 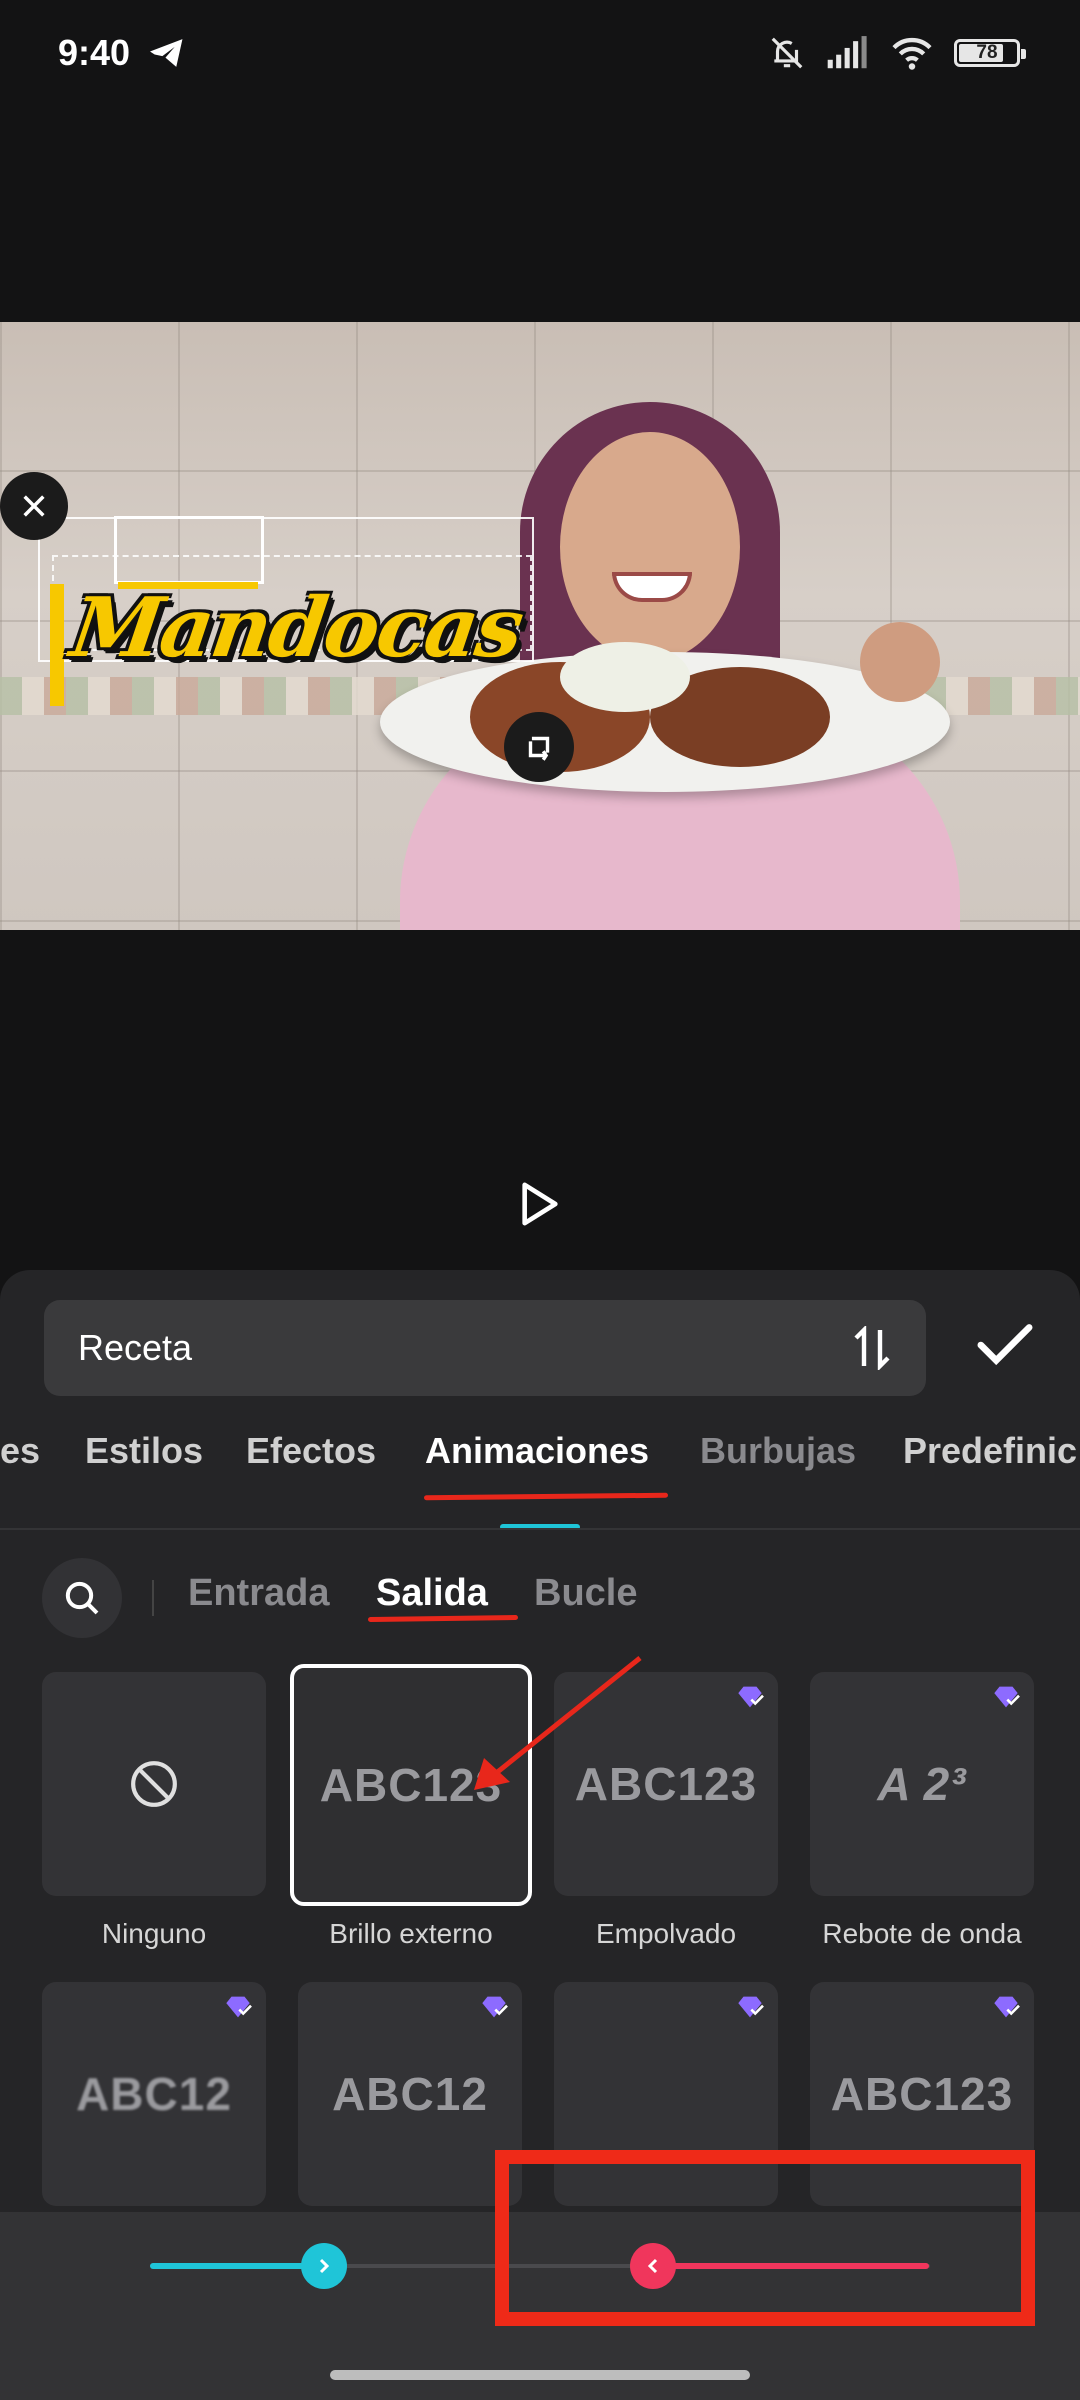 I want to click on battery-icon: 78, so click(x=990, y=53).